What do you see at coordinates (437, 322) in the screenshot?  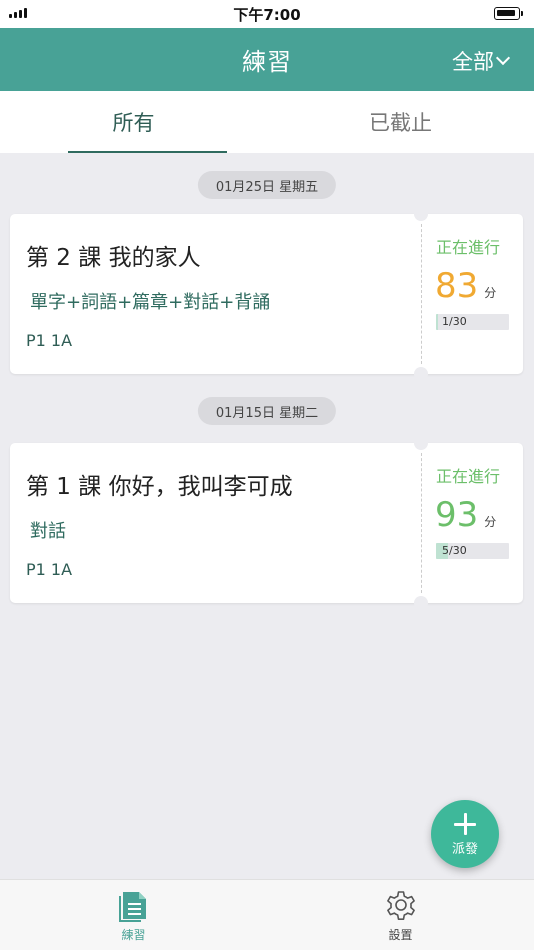 I see `progress-fill` at bounding box center [437, 322].